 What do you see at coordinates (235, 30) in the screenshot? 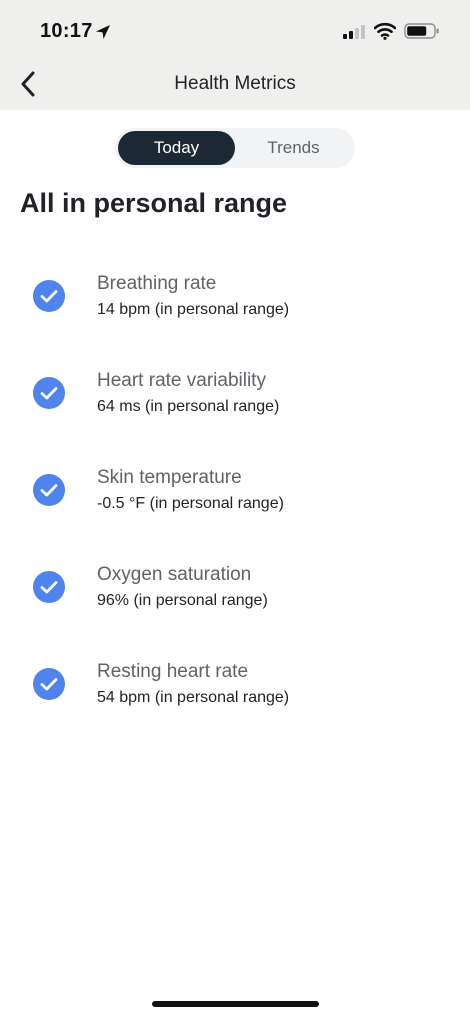
I see `status-bar: 10:17` at bounding box center [235, 30].